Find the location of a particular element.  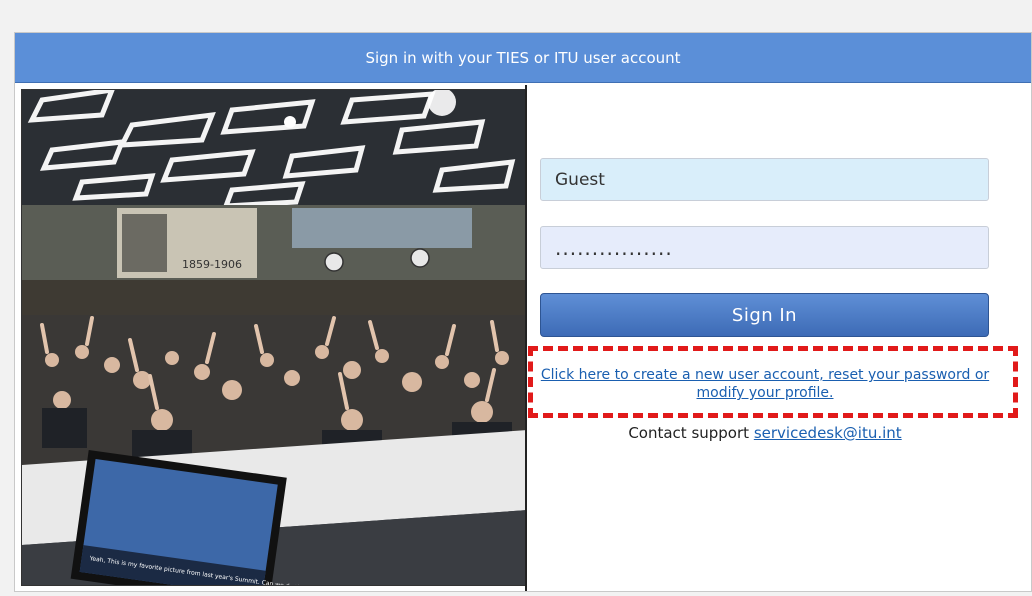

contact-support-label: Contact support is located at coordinates (689, 433).